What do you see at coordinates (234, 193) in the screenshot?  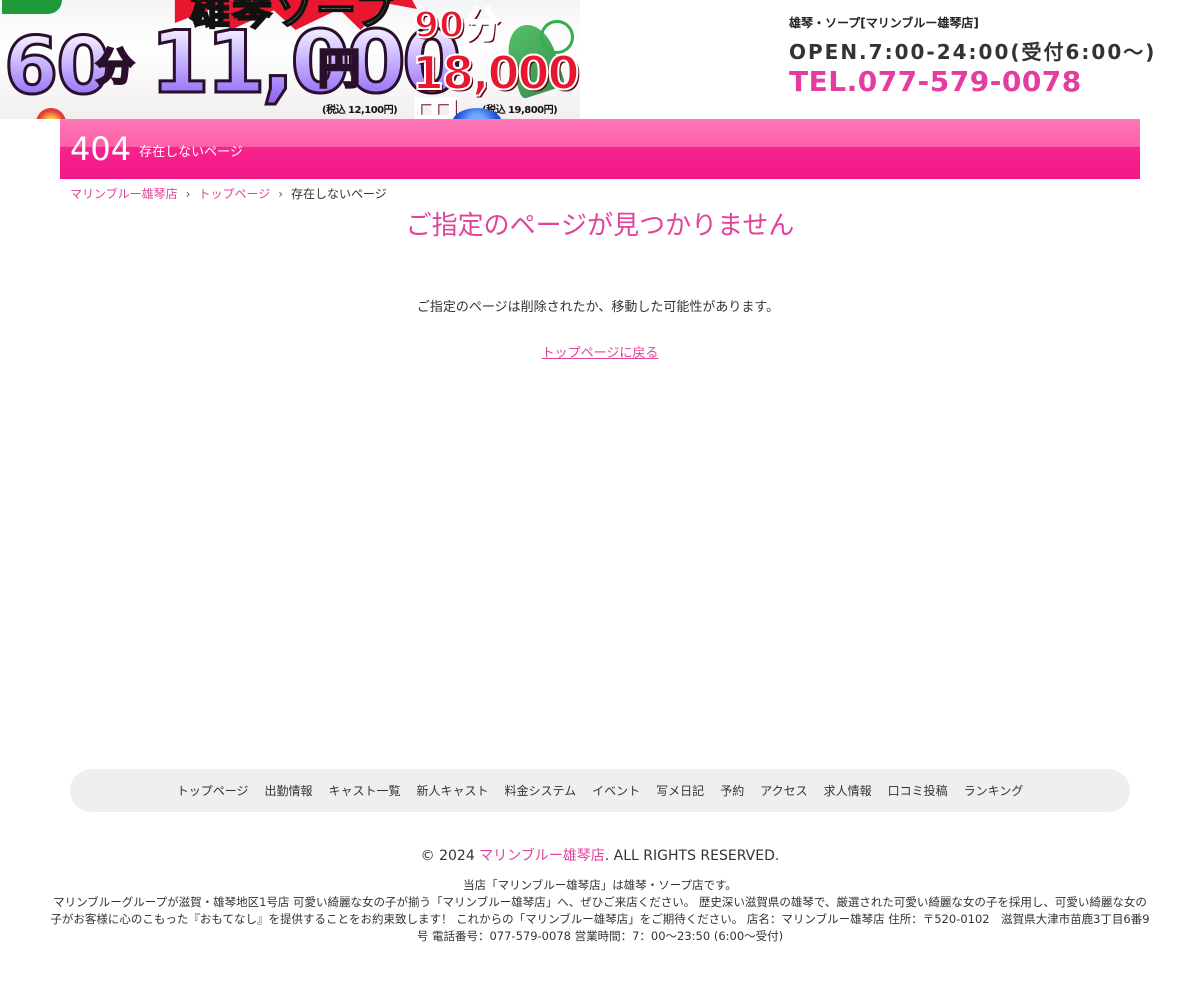 I see `breadcrumb-link-toppage: トップページ` at bounding box center [234, 193].